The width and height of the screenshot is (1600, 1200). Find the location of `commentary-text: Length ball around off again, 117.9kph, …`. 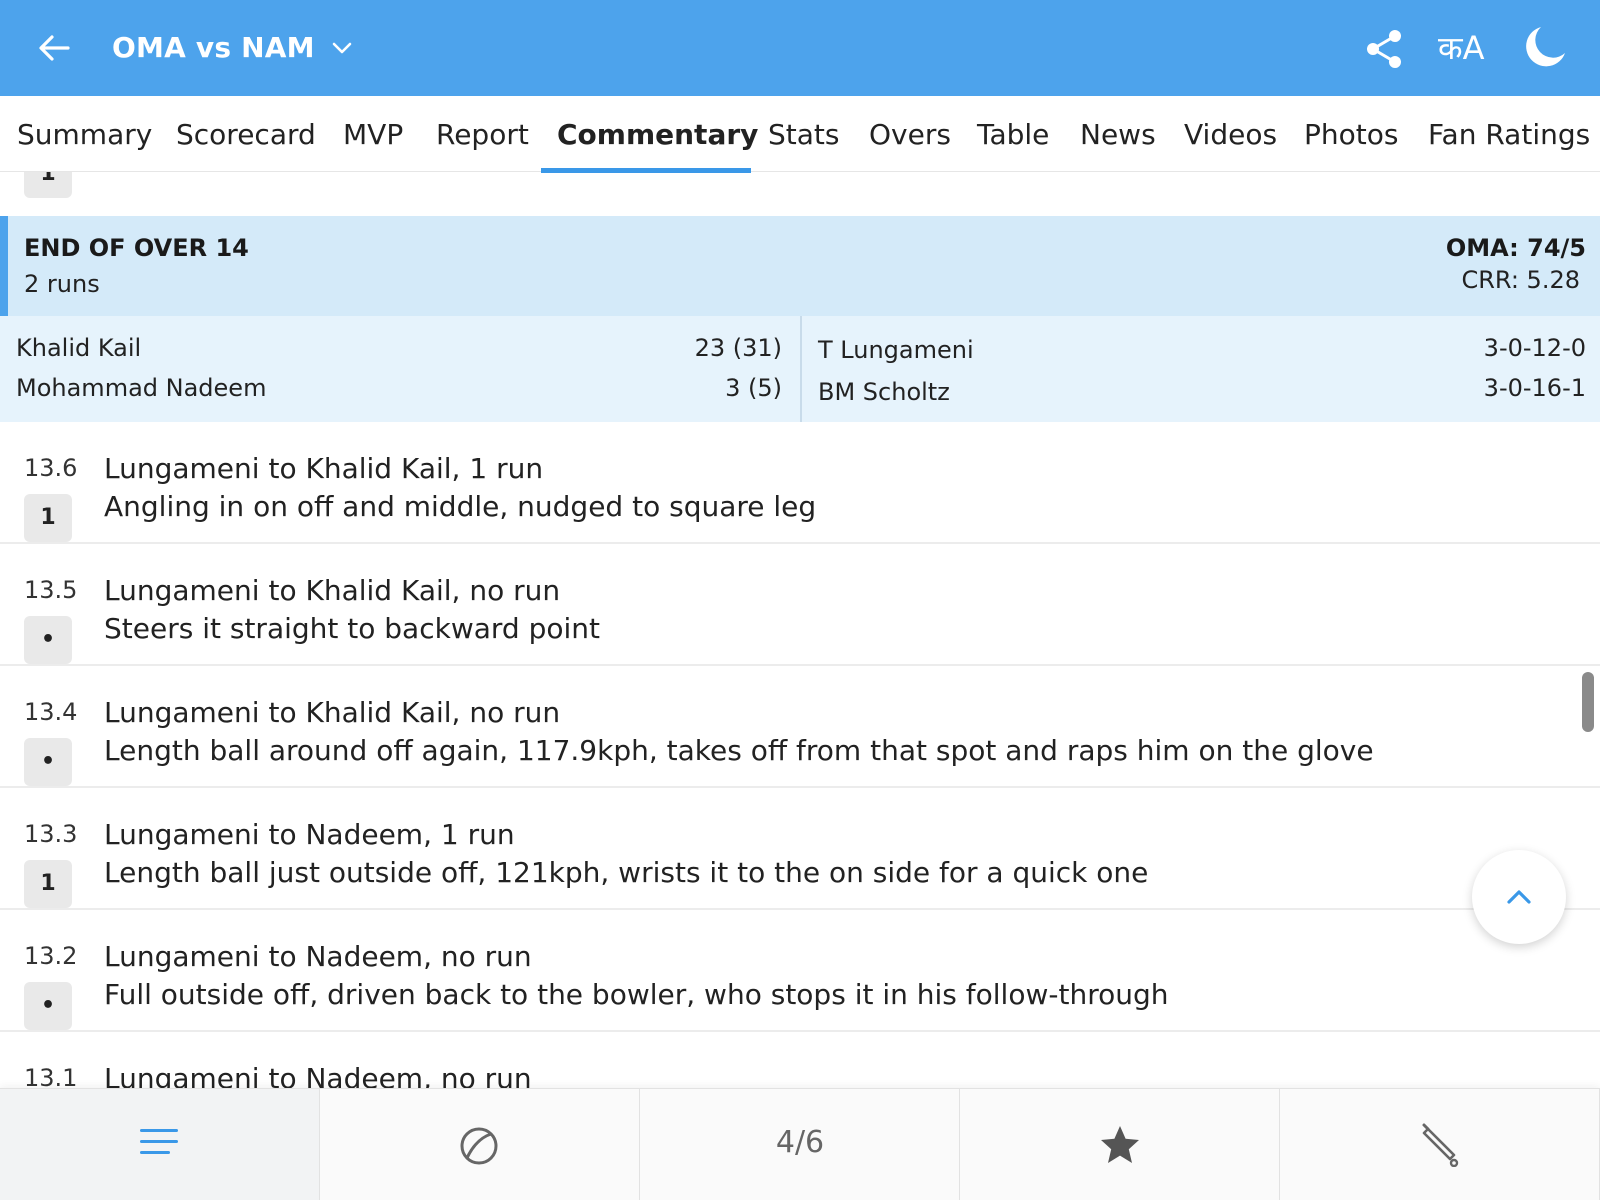

commentary-text: Length ball around off again, 117.9kph, … is located at coordinates (739, 750).